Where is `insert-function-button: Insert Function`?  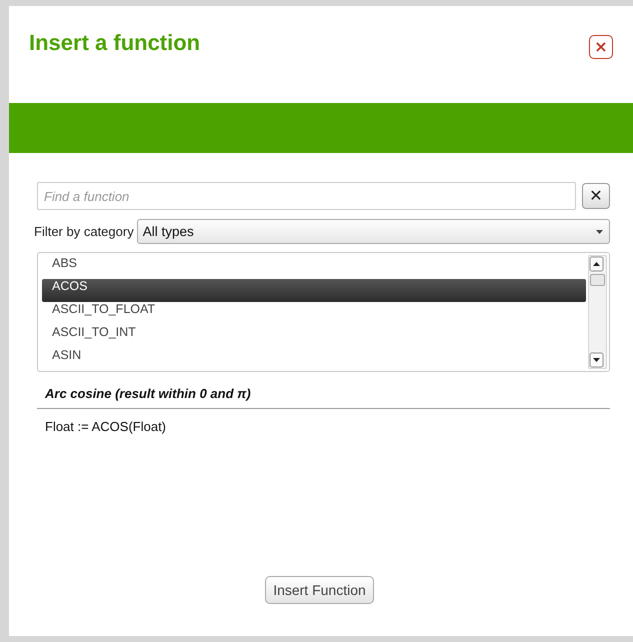
insert-function-button: Insert Function is located at coordinates (319, 590).